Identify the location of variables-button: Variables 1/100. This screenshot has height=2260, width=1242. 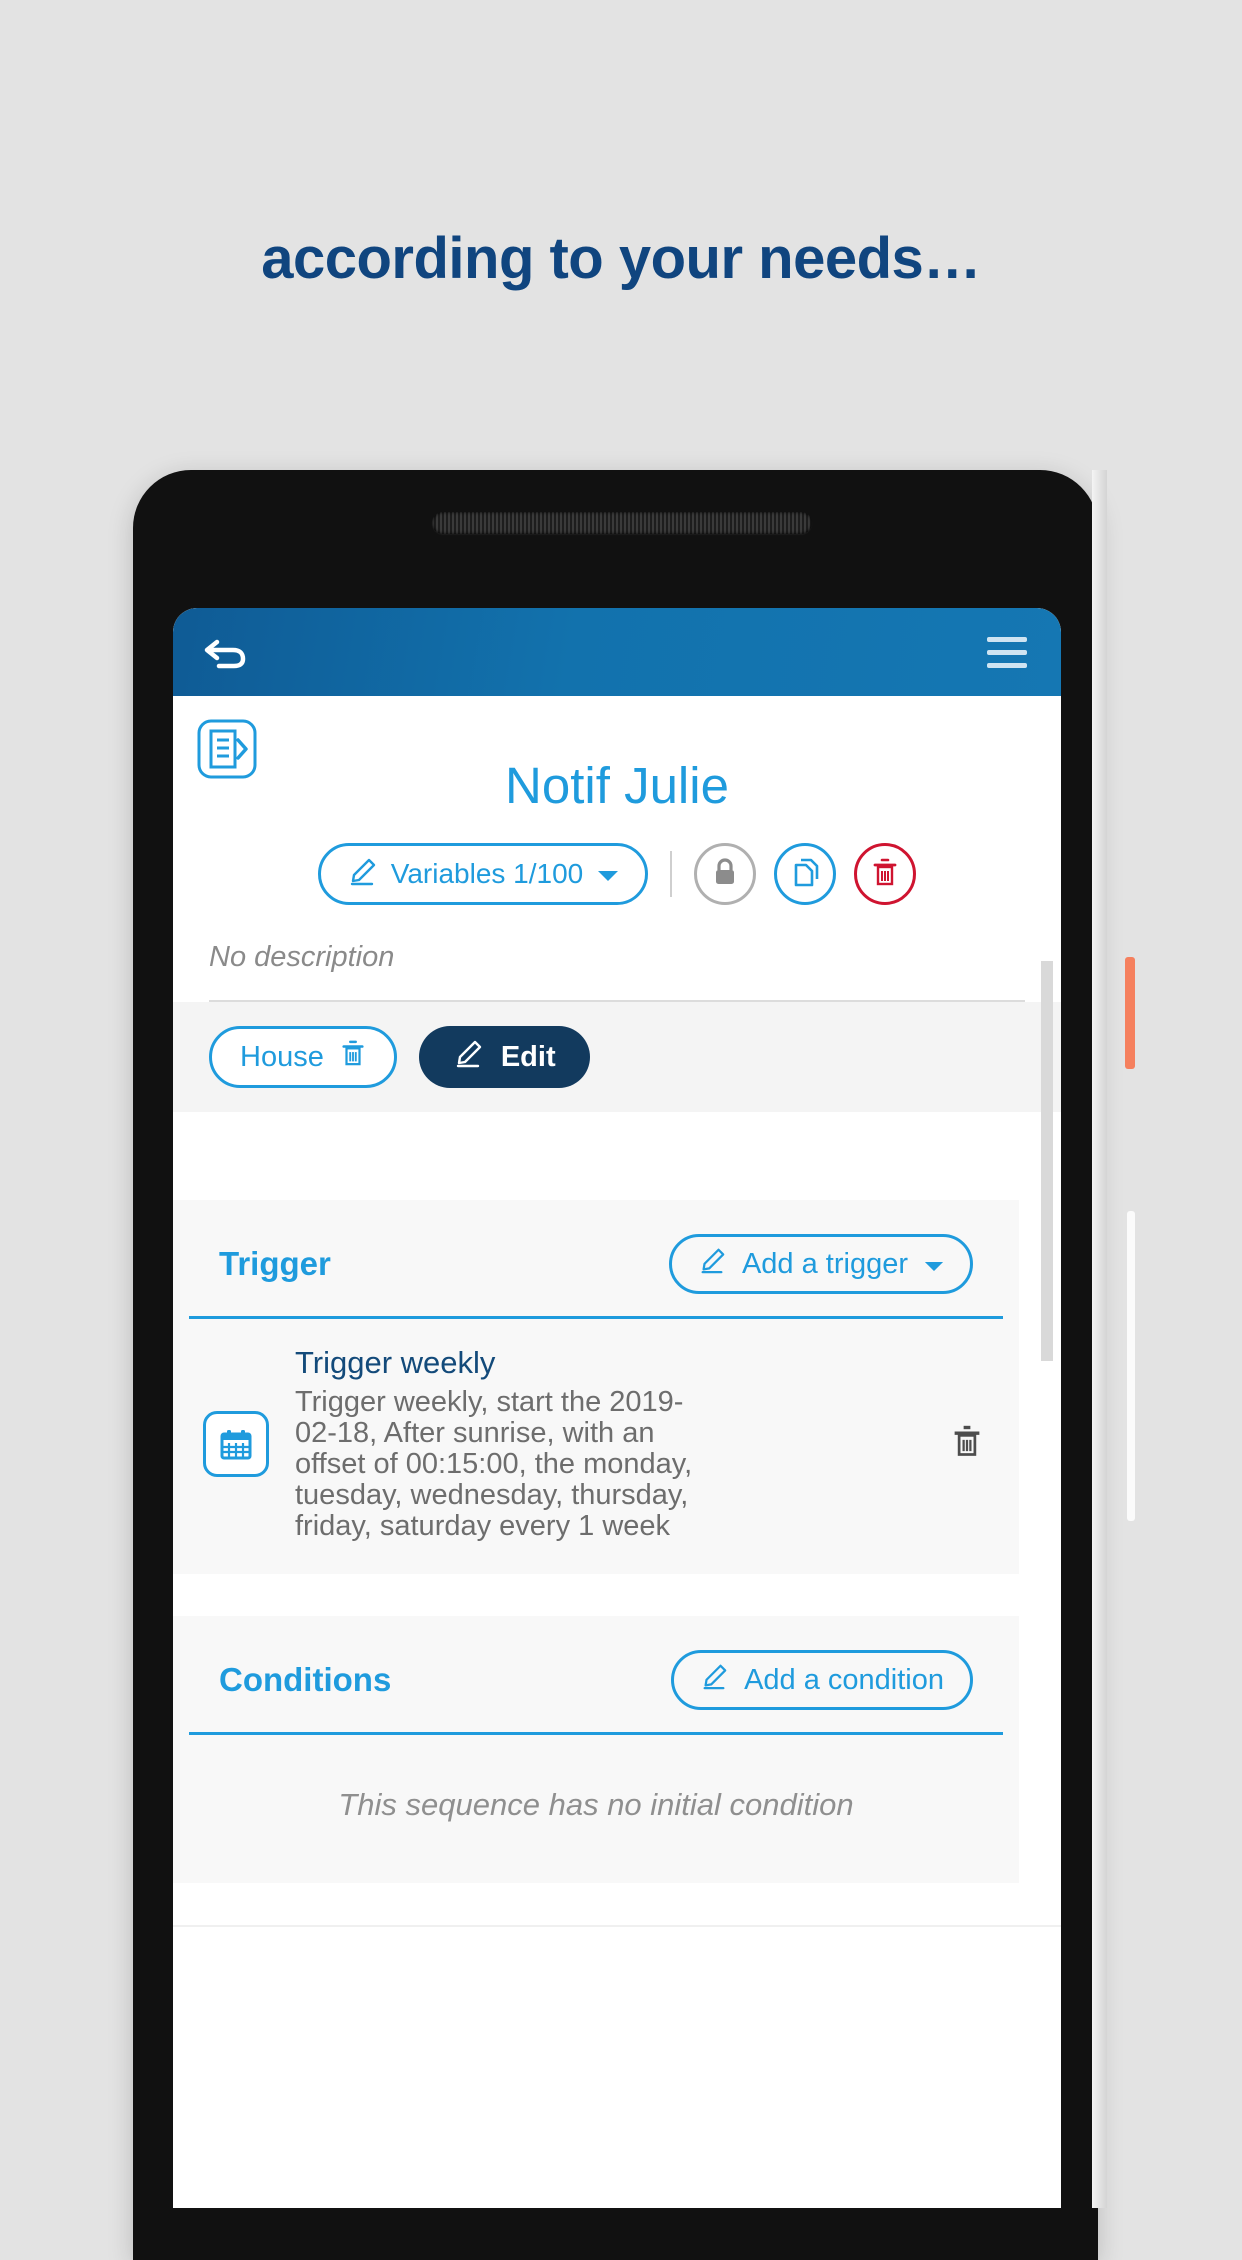
(483, 874).